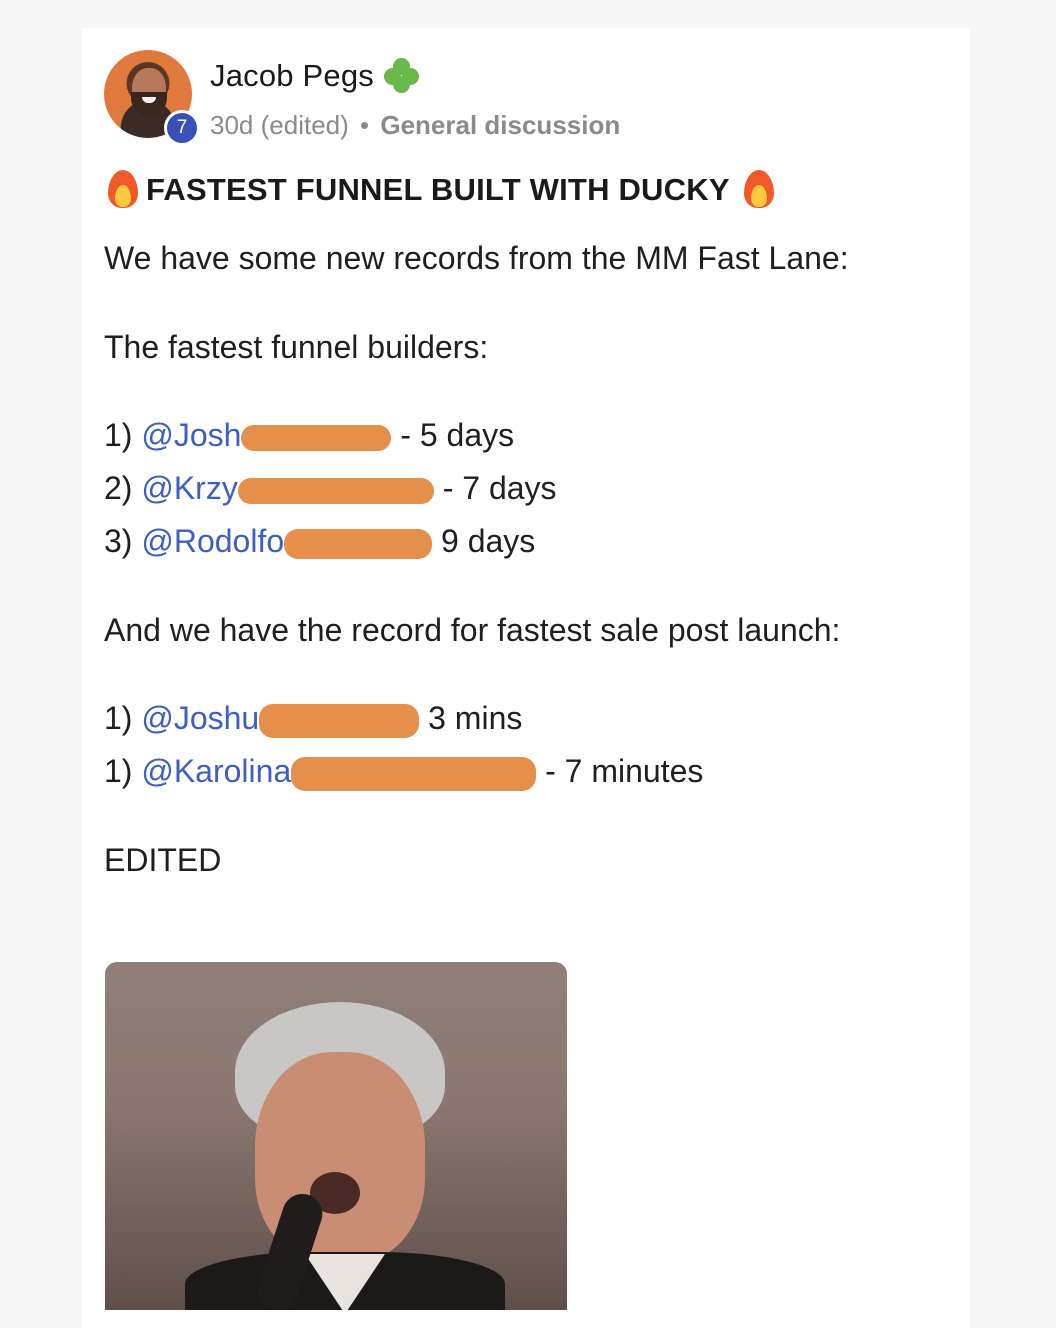 The height and width of the screenshot is (1328, 1056). What do you see at coordinates (212, 541) in the screenshot?
I see `mention-link: @Rodolfo` at bounding box center [212, 541].